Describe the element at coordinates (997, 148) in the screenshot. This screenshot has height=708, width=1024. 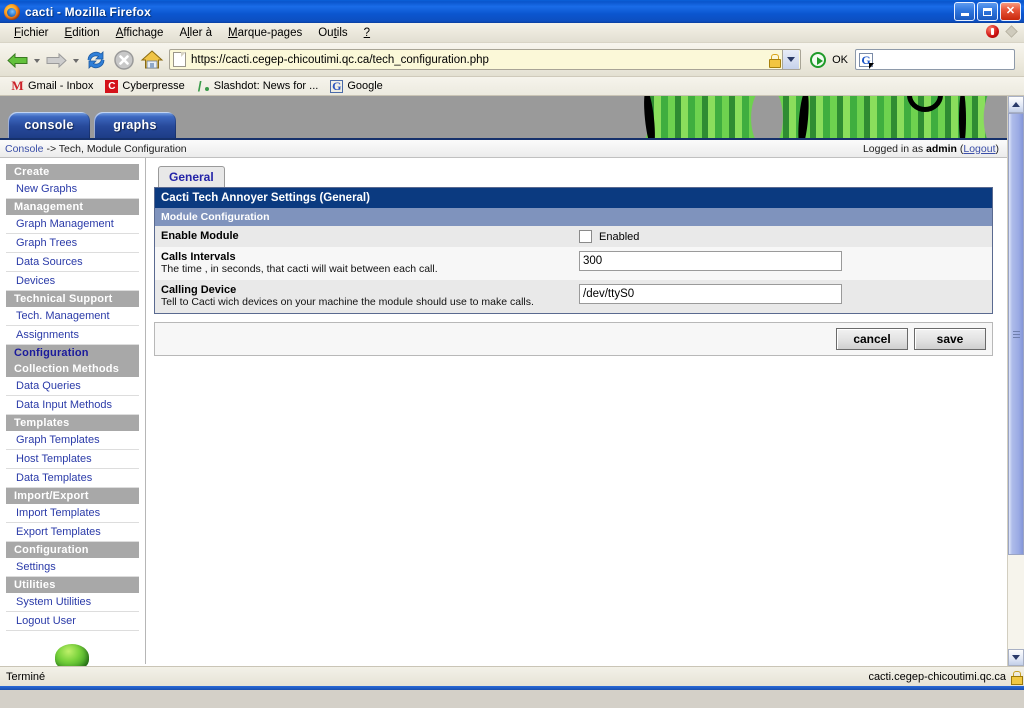
I see `logout-close: )` at that location.